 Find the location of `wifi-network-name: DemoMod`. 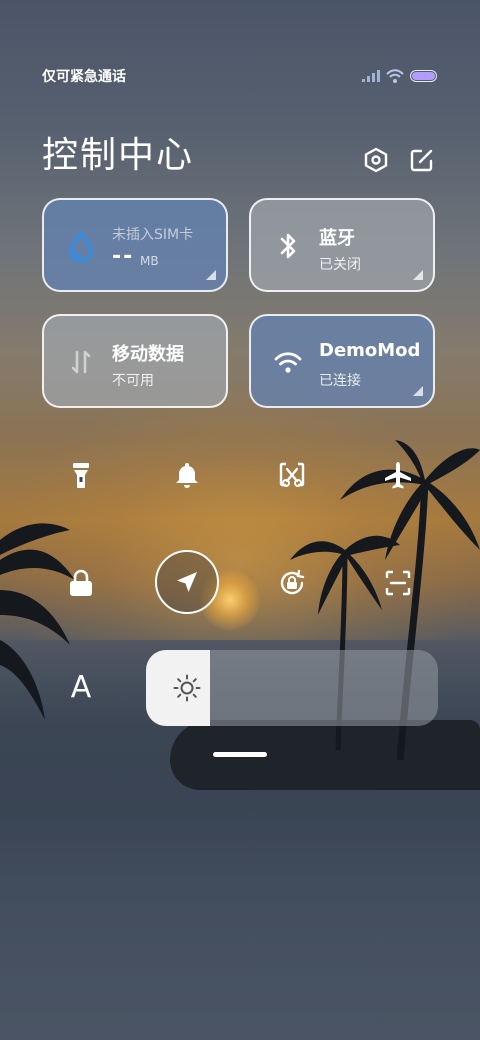

wifi-network-name: DemoMod is located at coordinates (370, 350).